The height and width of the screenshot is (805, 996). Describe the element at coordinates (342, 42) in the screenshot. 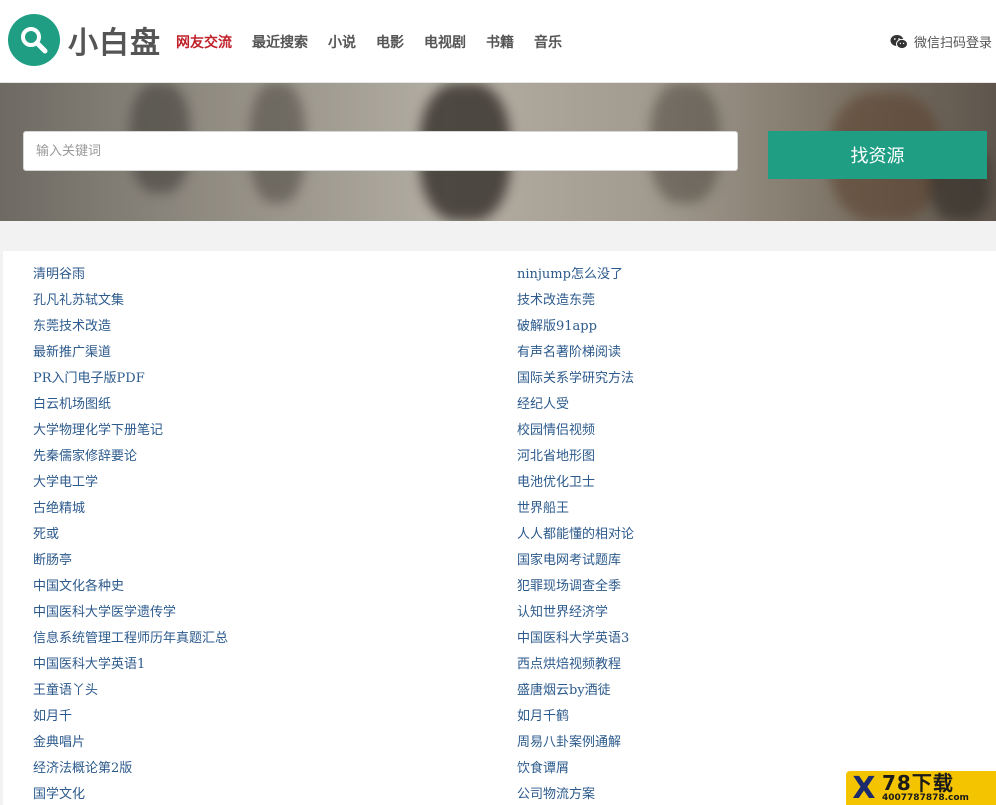

I see `nav-item-novels: 小说` at that location.